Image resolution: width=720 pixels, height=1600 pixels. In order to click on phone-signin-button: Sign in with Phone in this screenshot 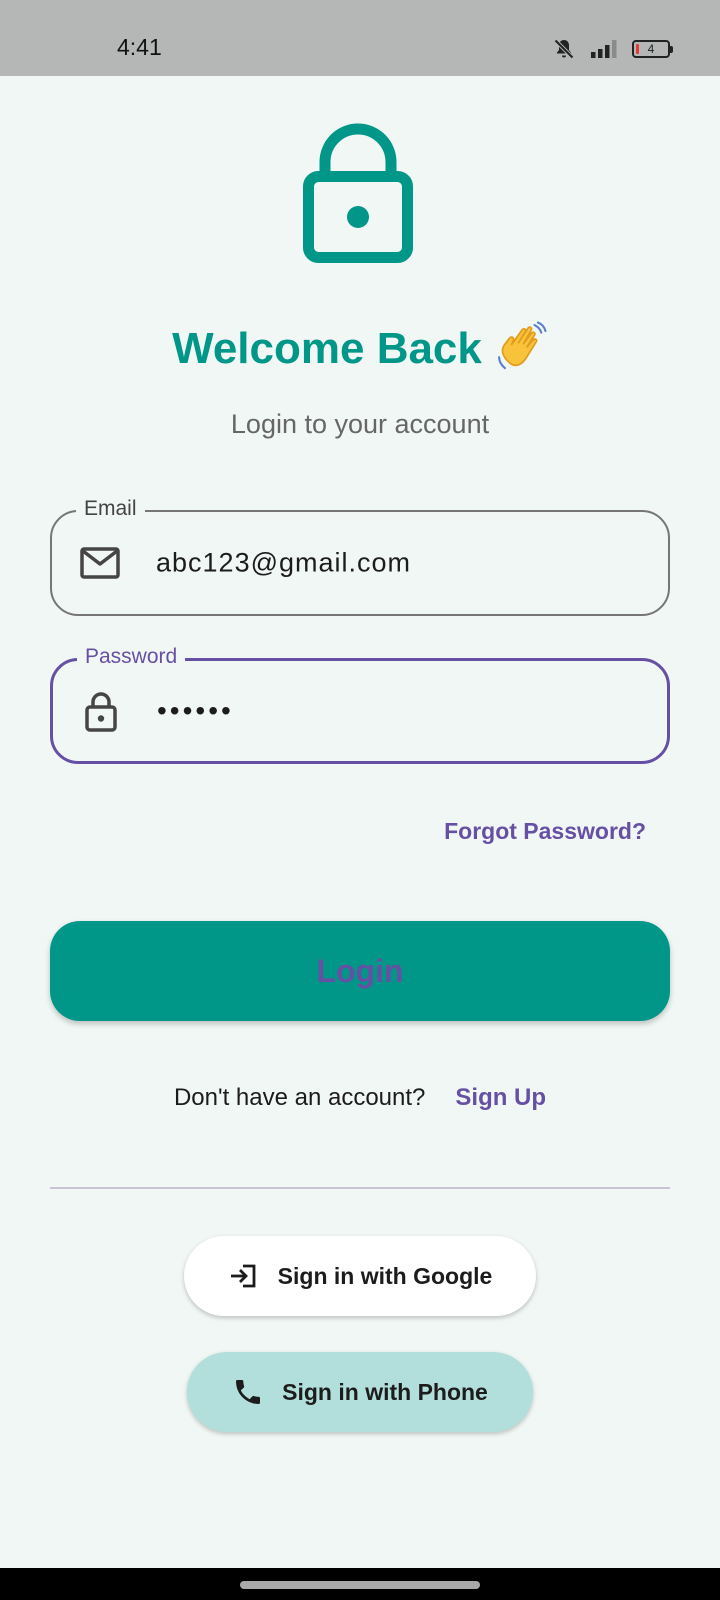, I will do `click(360, 1392)`.